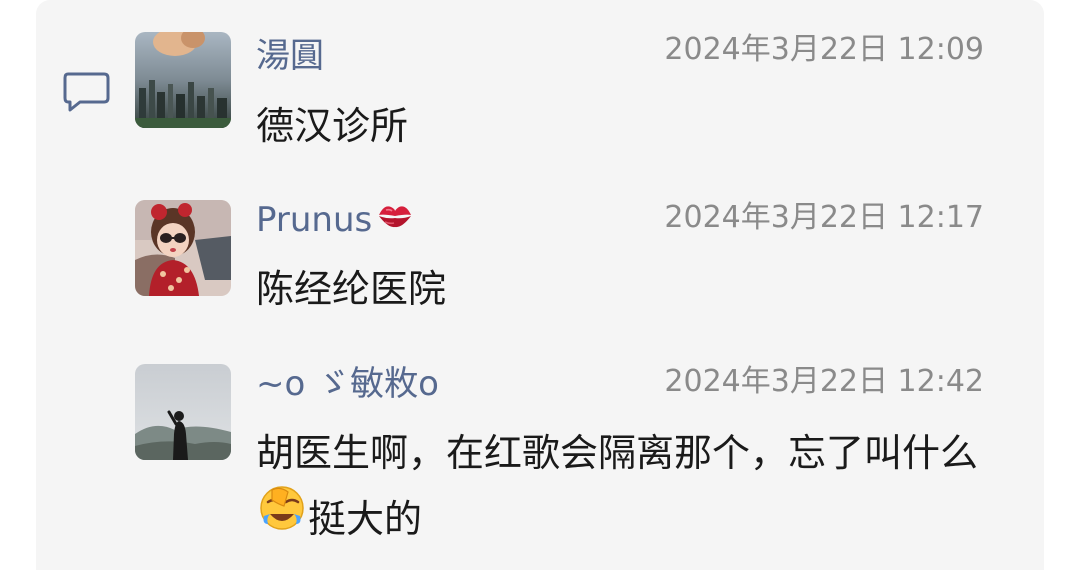  I want to click on comment-username: ~o ゞ敏敉o, so click(347, 384).